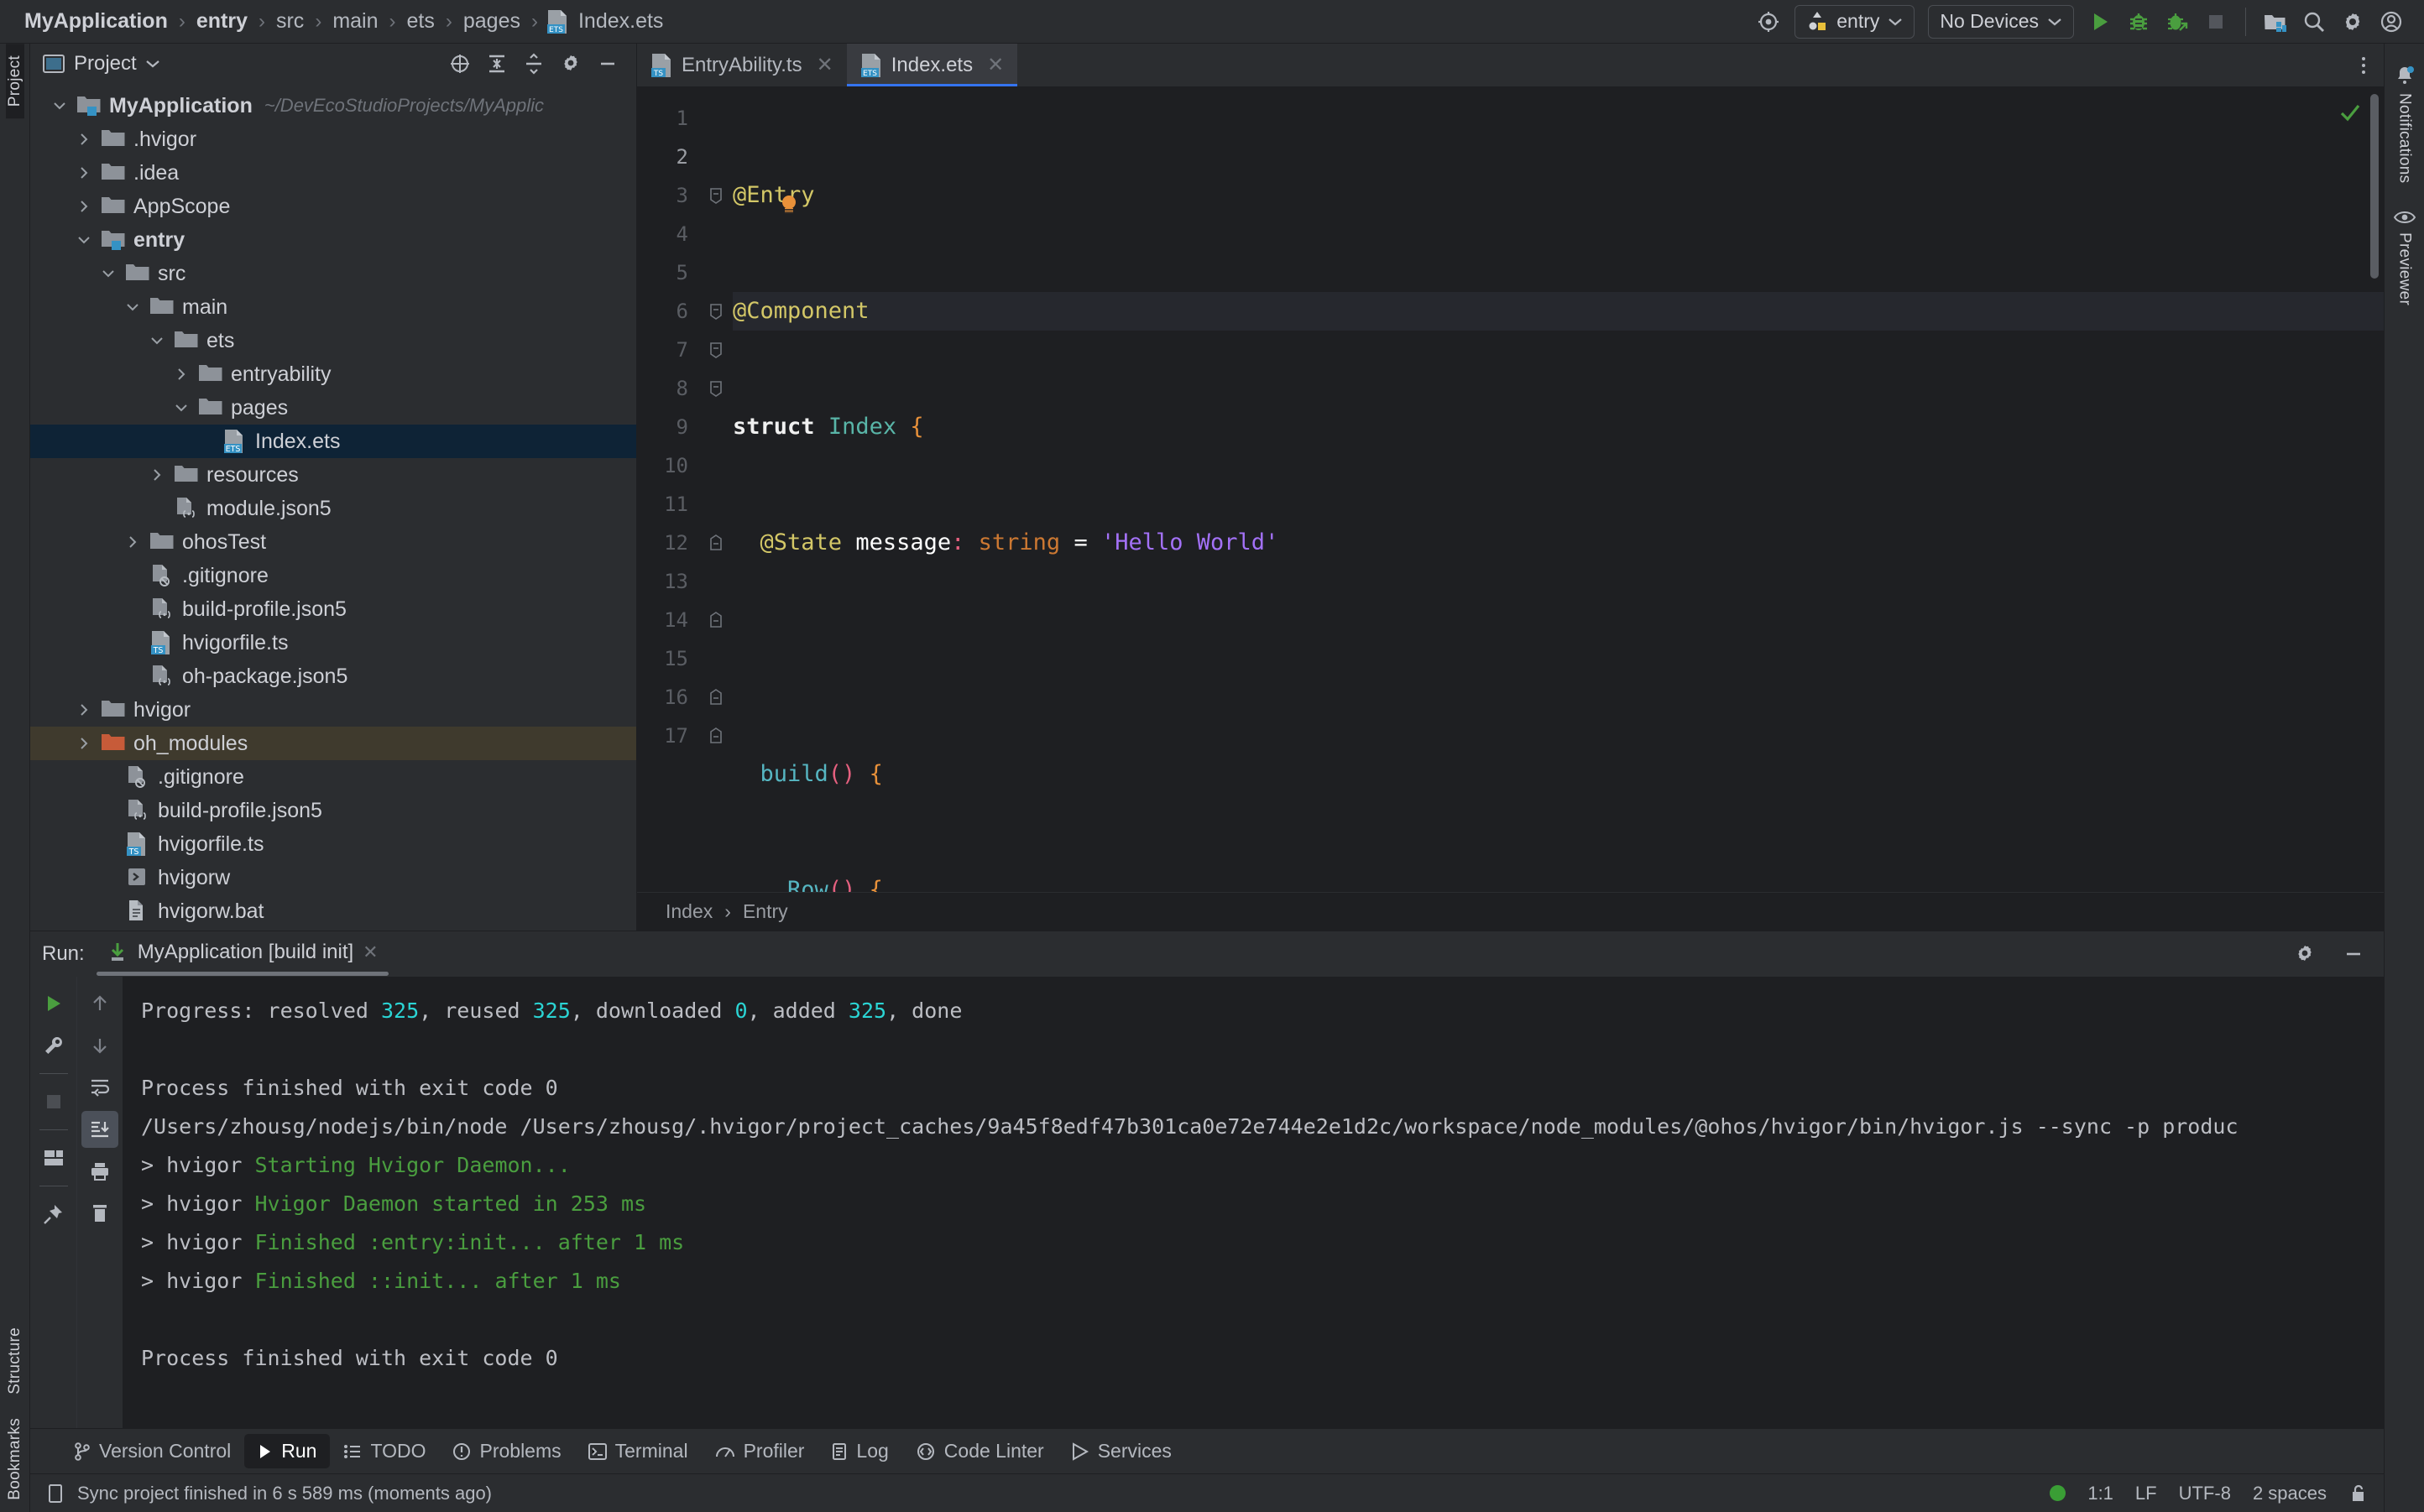 Image resolution: width=2424 pixels, height=1512 pixels. What do you see at coordinates (2138, 22) in the screenshot?
I see `debug-button` at bounding box center [2138, 22].